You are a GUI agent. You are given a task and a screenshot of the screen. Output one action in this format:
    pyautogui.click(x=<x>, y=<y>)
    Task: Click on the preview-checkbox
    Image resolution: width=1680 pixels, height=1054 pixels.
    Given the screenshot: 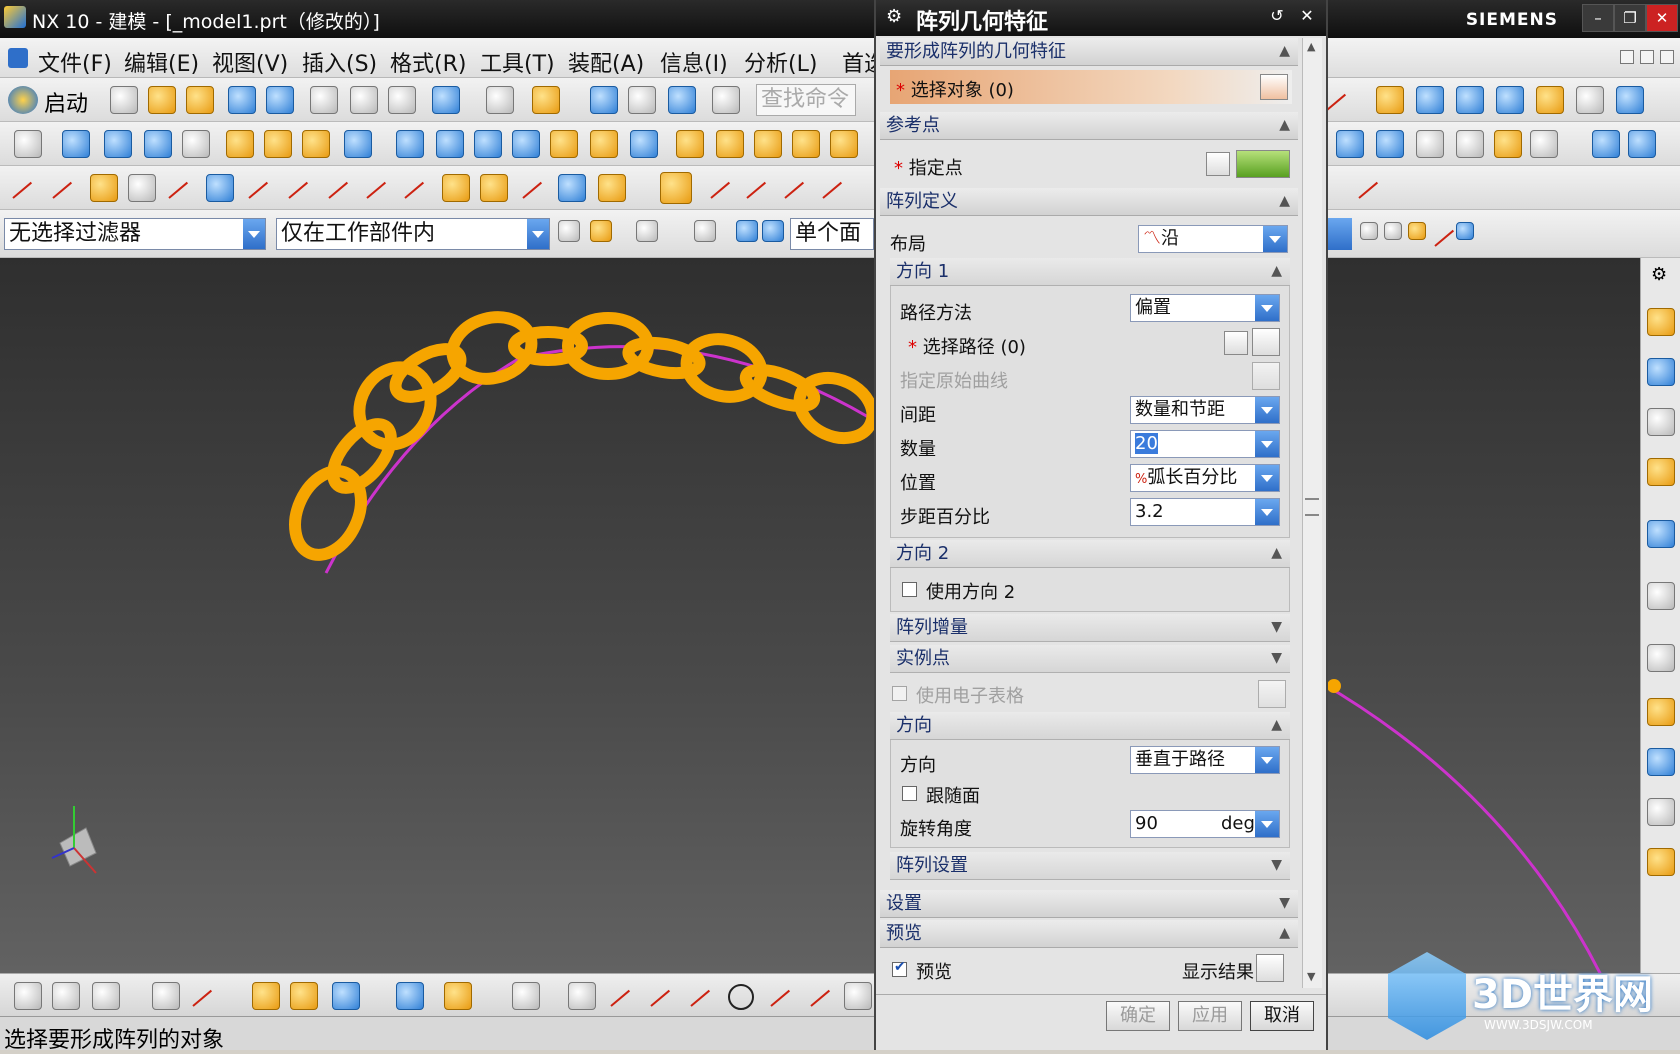 What is the action you would take?
    pyautogui.click(x=899, y=968)
    